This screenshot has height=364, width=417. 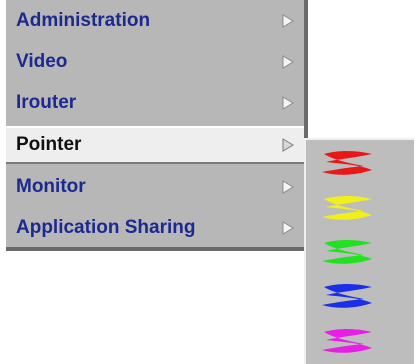 What do you see at coordinates (155, 187) in the screenshot?
I see `menu-item-monitor: Monitor` at bounding box center [155, 187].